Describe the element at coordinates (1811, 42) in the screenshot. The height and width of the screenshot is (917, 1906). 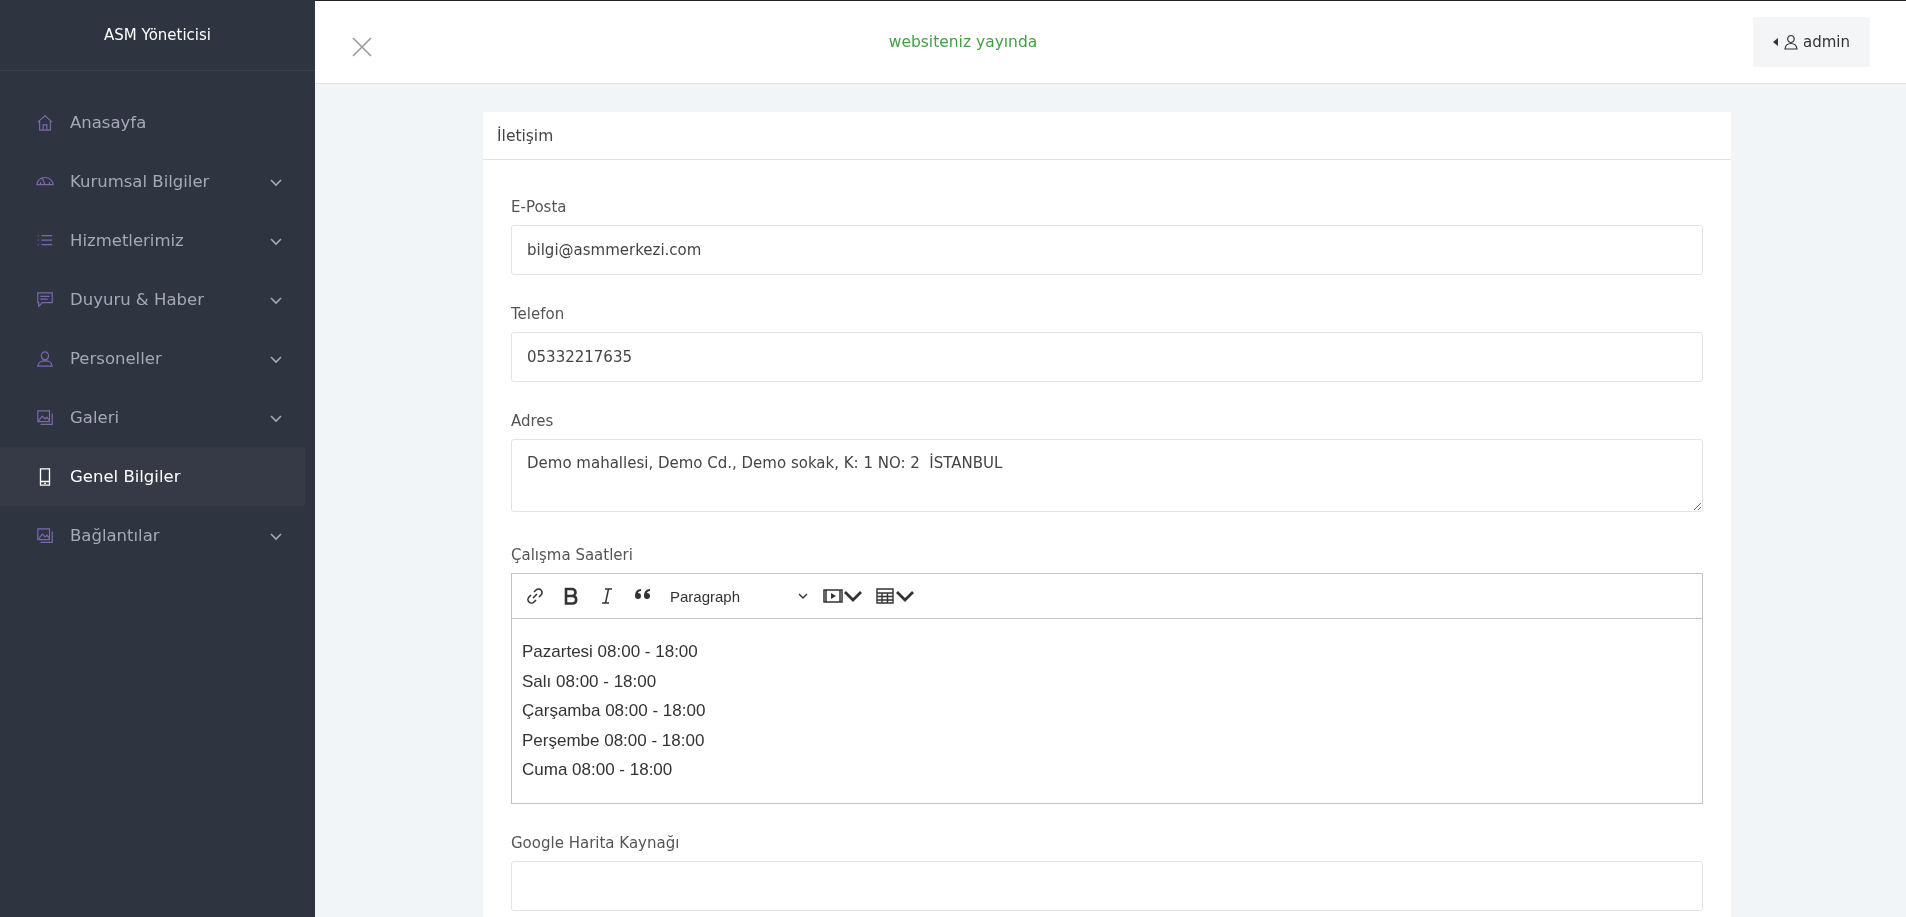
I see `user-menu-button: admin` at that location.